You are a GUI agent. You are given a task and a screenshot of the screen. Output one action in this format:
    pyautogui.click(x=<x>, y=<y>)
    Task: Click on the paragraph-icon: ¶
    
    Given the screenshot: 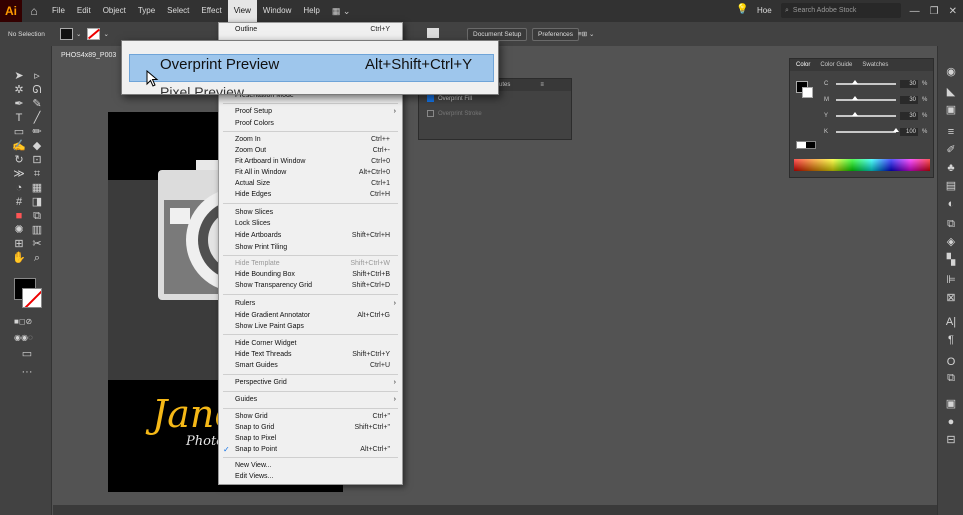 What is the action you would take?
    pyautogui.click(x=951, y=340)
    